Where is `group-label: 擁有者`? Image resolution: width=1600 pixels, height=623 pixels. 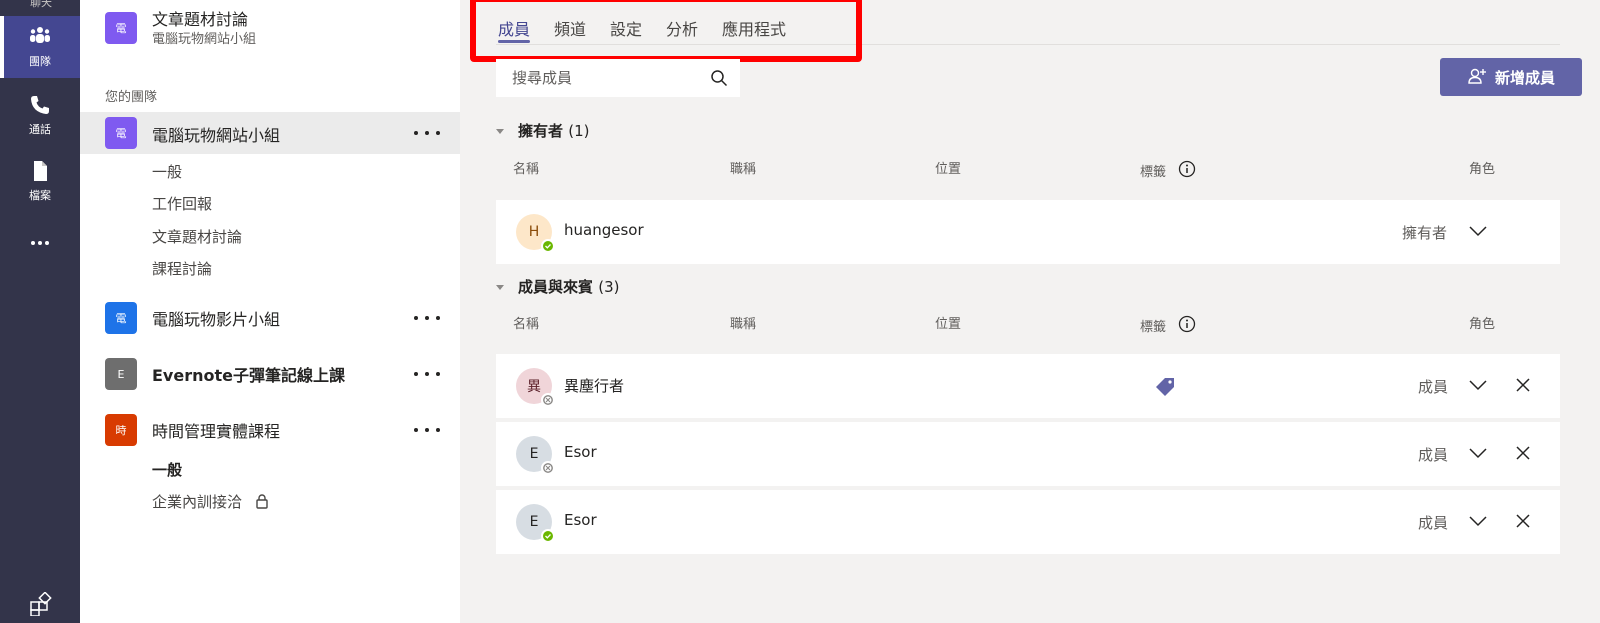
group-label: 擁有者 is located at coordinates (541, 131).